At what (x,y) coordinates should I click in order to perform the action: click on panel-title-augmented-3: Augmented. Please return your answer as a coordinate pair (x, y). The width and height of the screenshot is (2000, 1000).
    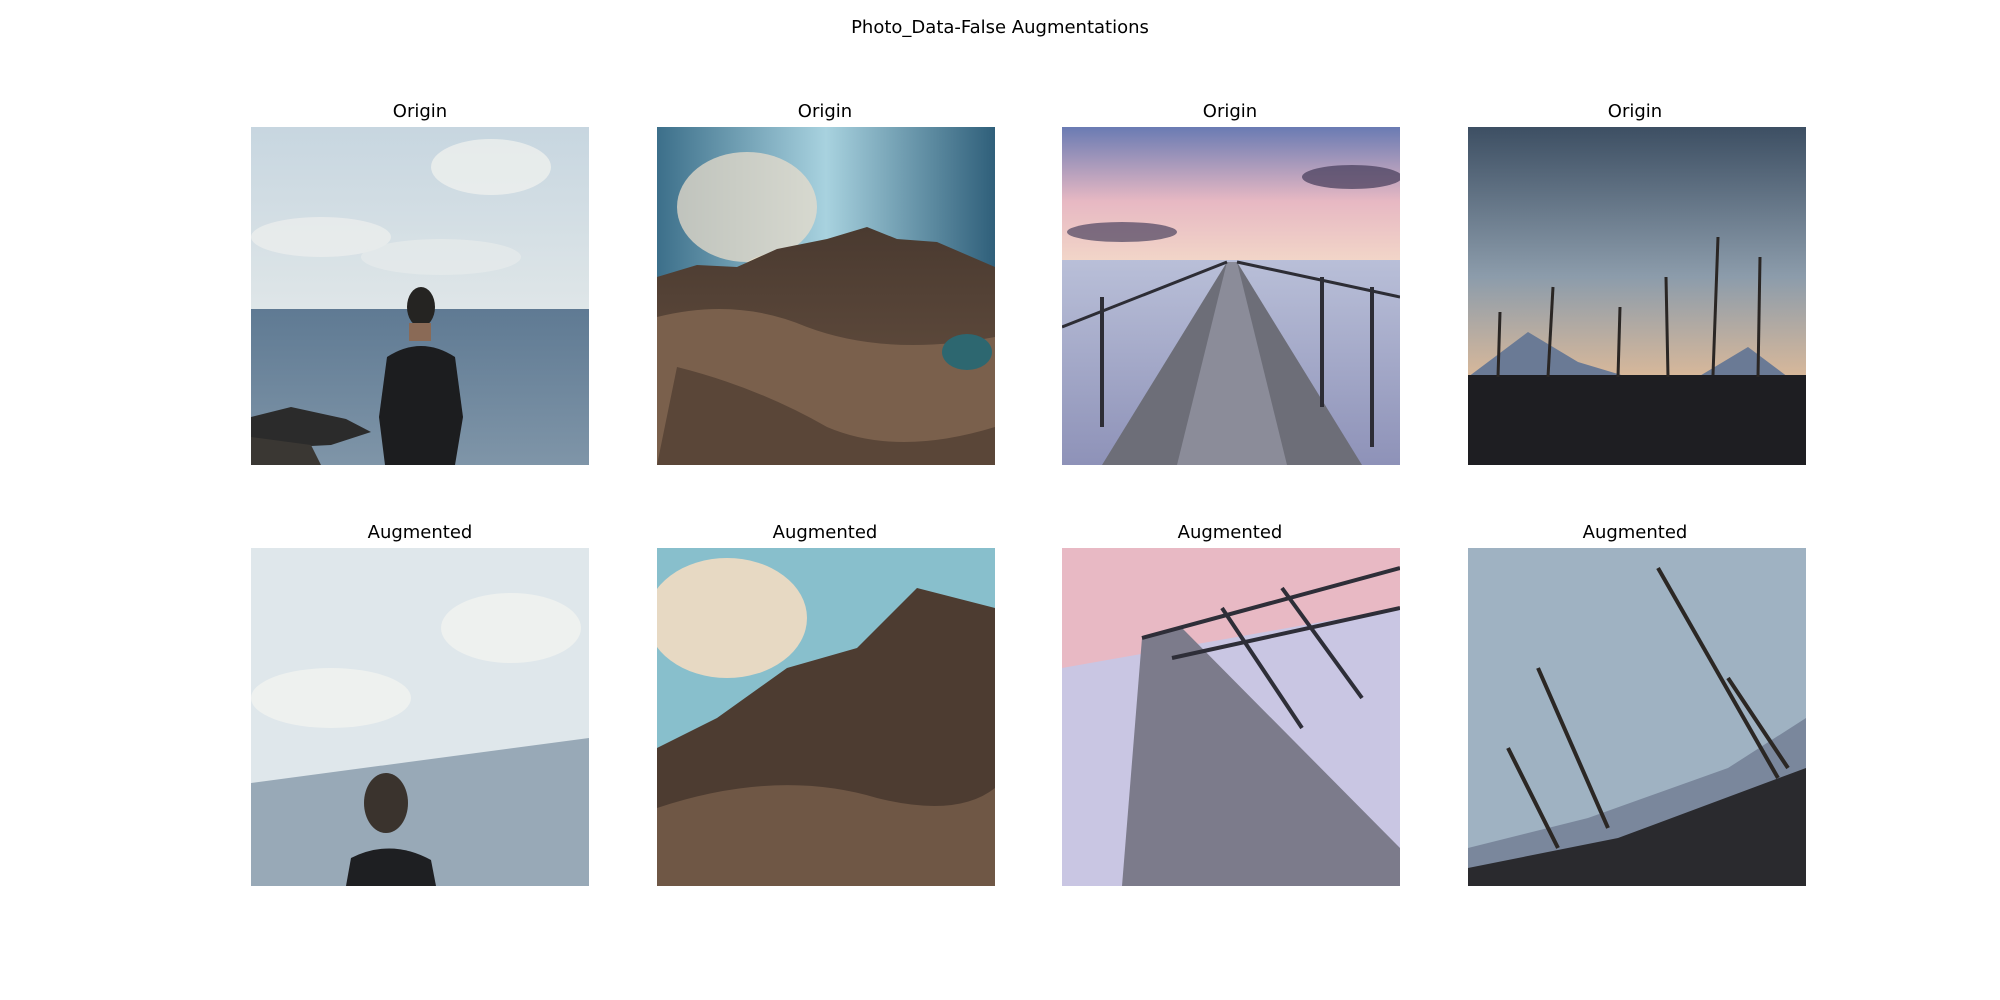
    Looking at the image, I should click on (1230, 532).